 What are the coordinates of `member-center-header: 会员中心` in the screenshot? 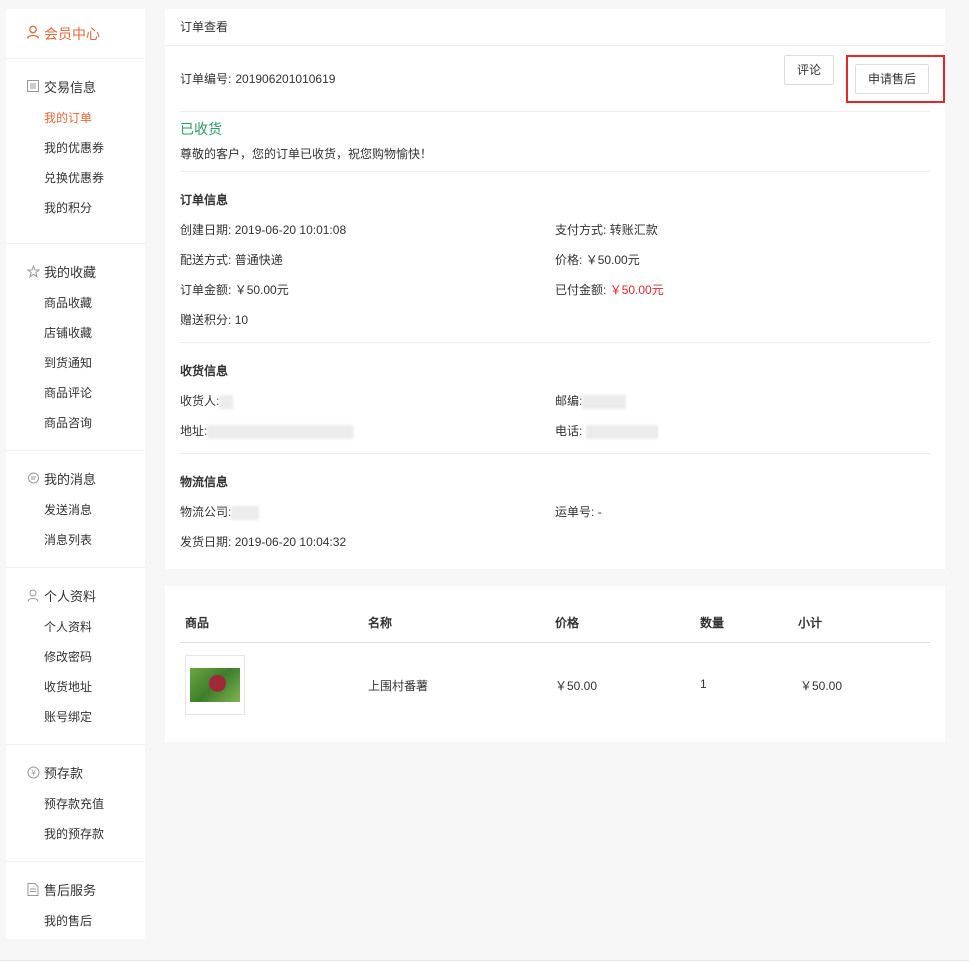 It's located at (75, 34).